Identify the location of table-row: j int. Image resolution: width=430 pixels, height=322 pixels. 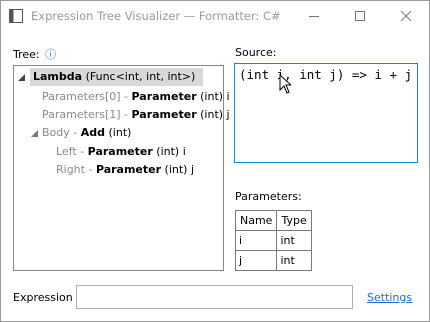
(273, 260).